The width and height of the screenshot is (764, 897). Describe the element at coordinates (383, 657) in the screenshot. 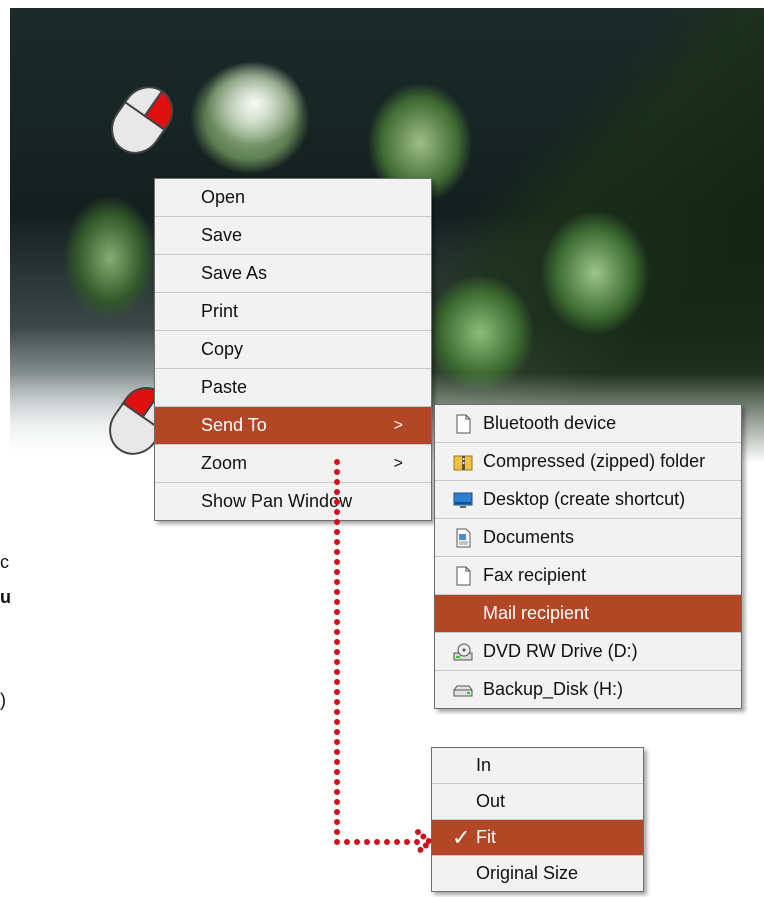

I see `dotted-arrow-connector` at that location.